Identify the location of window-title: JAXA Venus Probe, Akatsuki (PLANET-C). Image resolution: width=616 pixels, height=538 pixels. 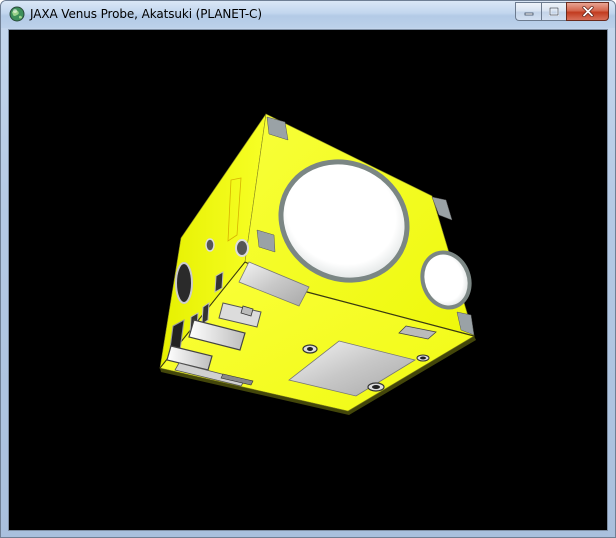
(146, 14).